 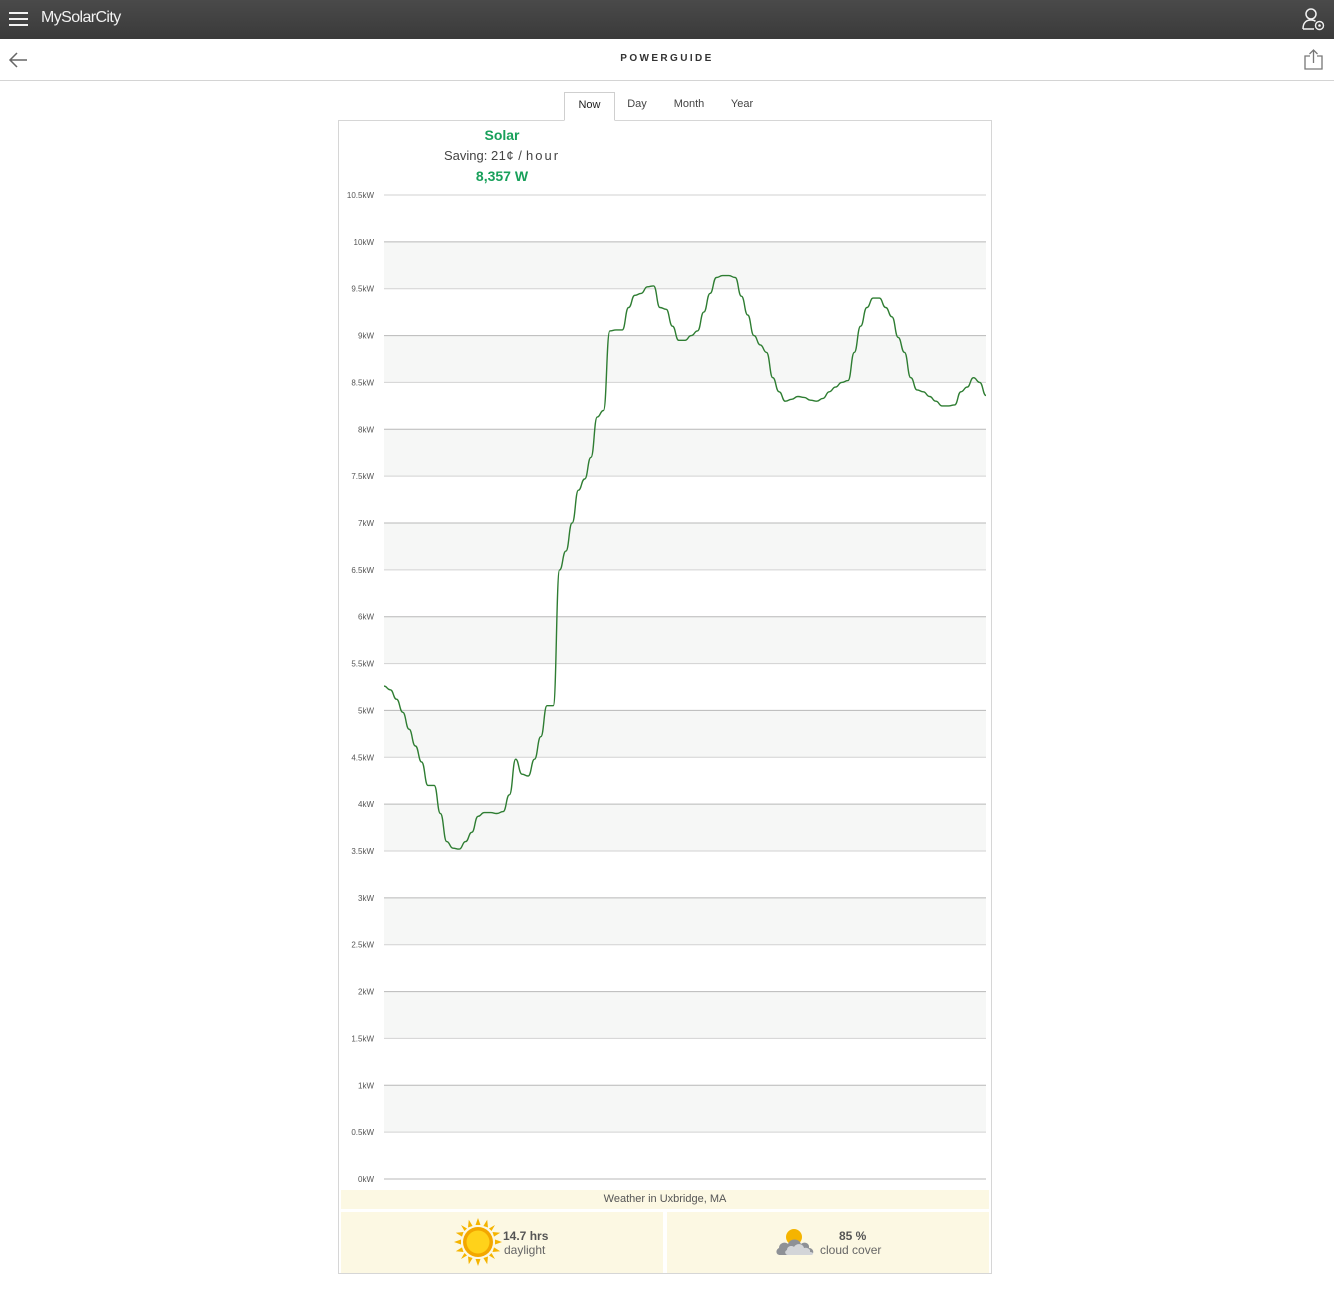 I want to click on y-tick-label: 7.5kW, so click(x=362, y=476).